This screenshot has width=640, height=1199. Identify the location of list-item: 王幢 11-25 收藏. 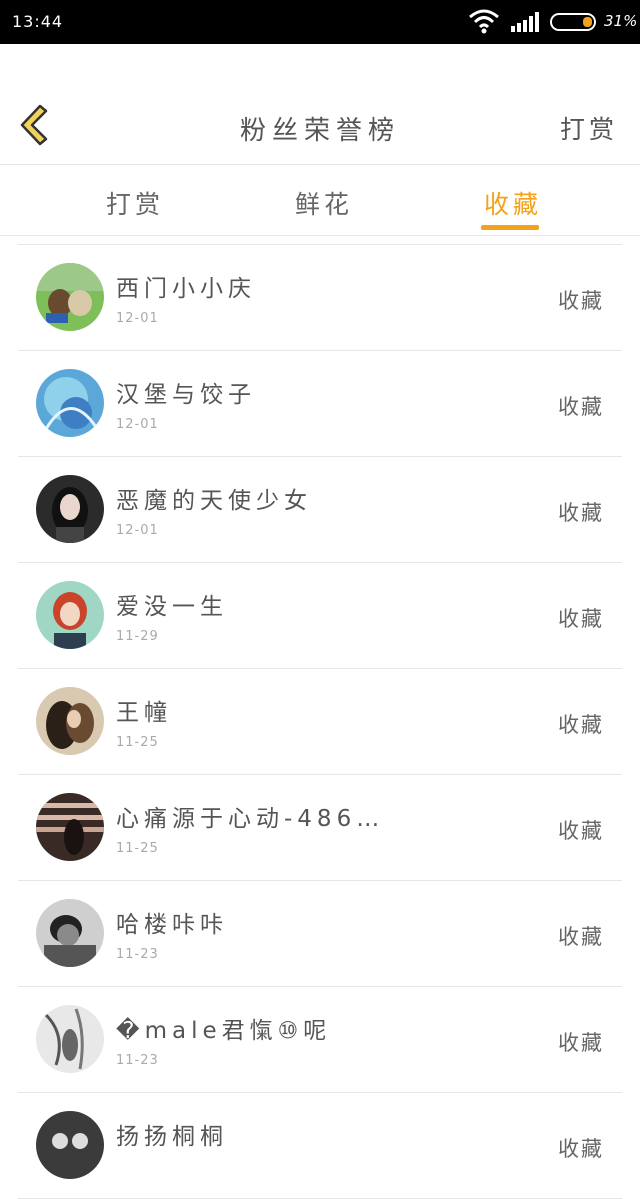
(320, 722).